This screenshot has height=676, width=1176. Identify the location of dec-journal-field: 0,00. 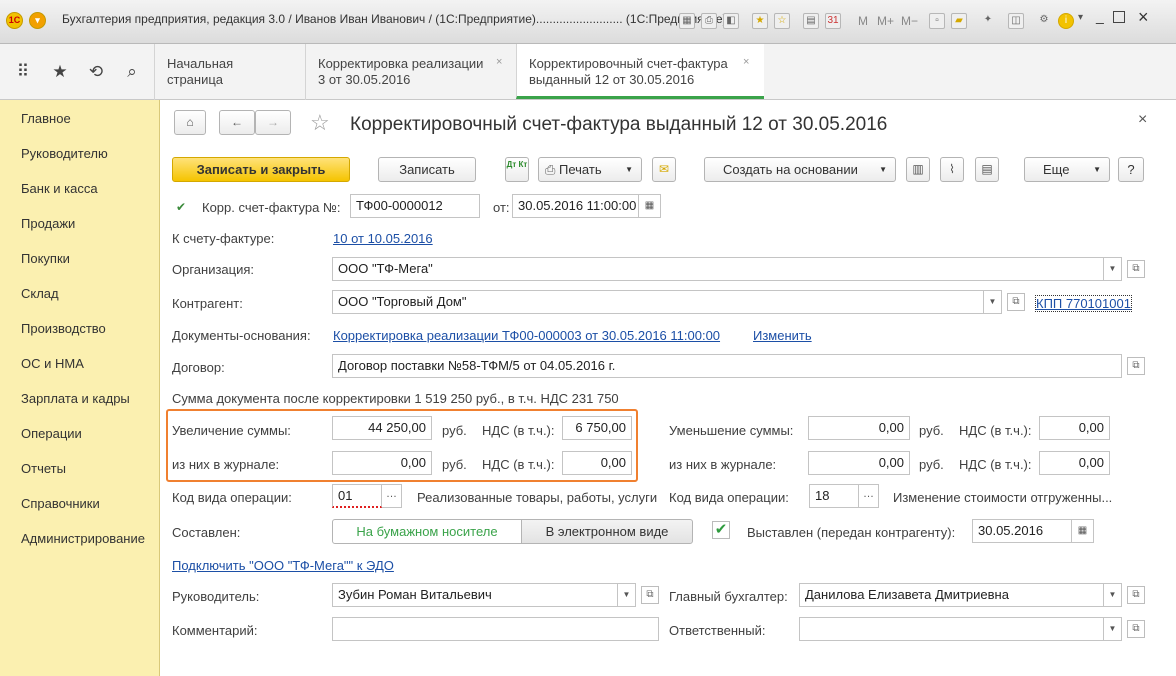
(859, 463).